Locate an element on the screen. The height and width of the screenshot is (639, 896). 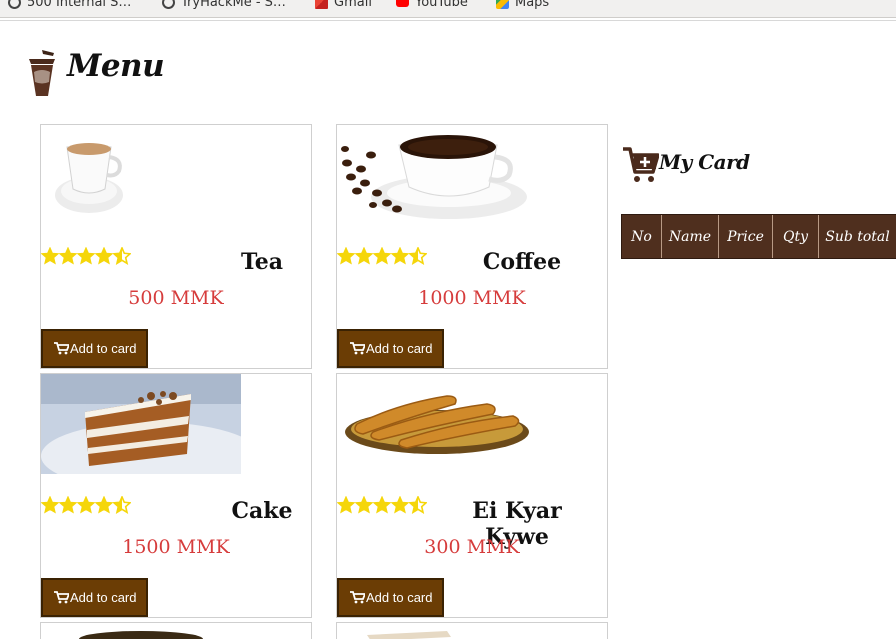
bookmark-youtube: YouTube is located at coordinates (432, 5).